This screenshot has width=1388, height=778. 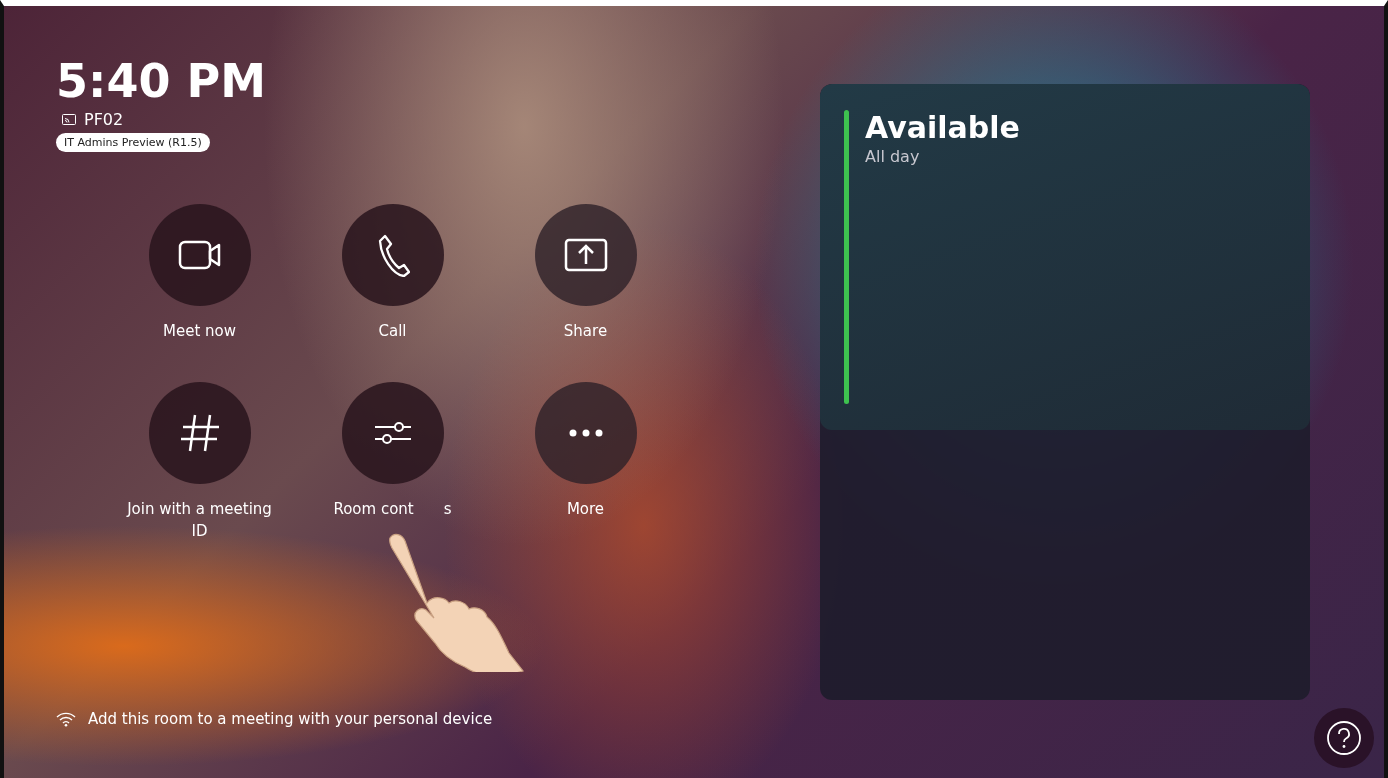 I want to click on action-label: Room cont, so click(x=373, y=509).